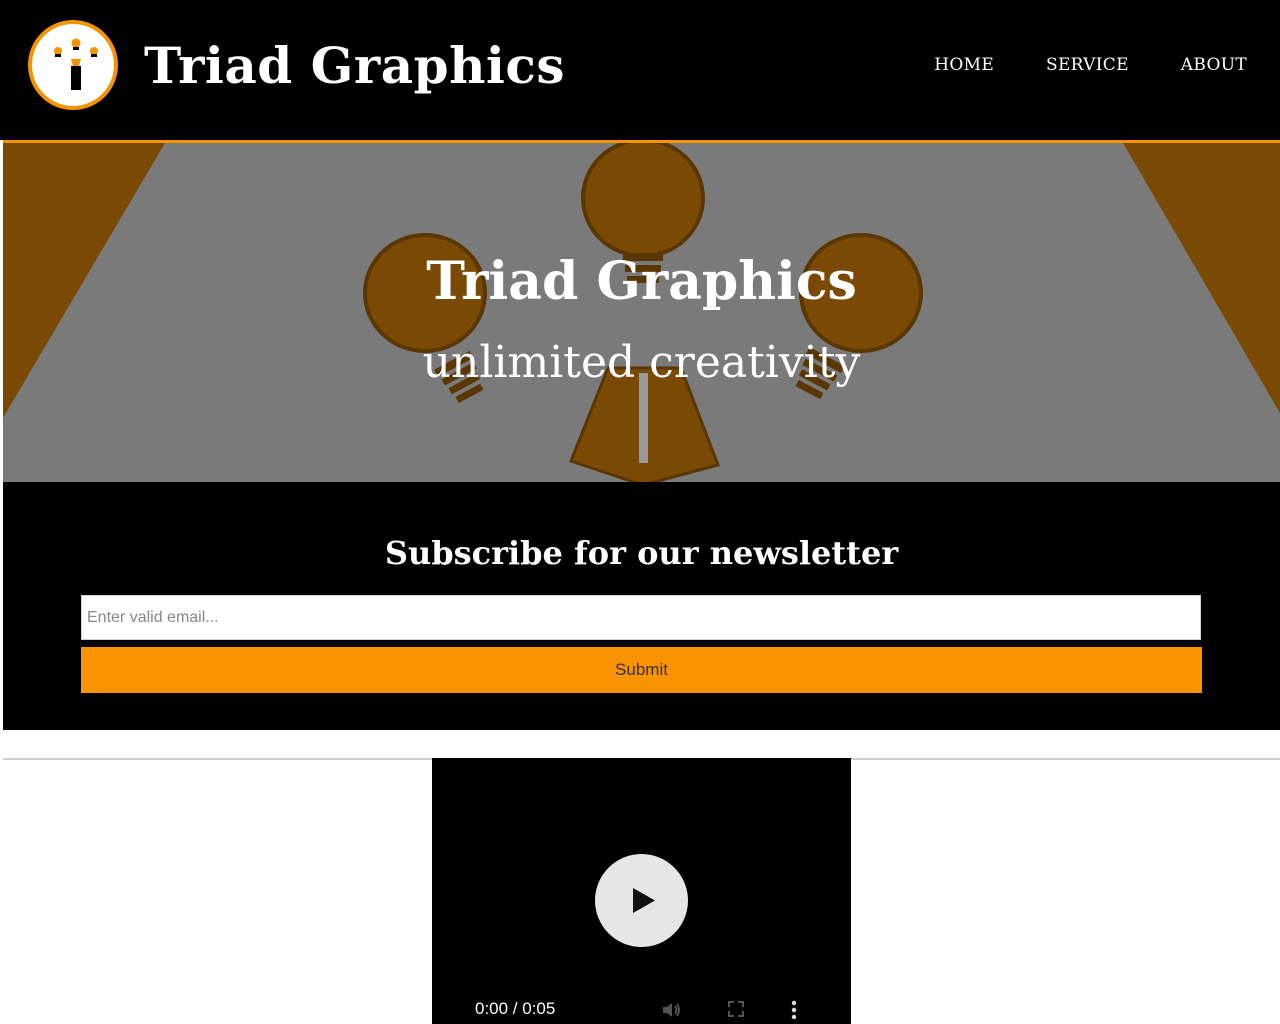 The width and height of the screenshot is (1280, 1024). What do you see at coordinates (641, 553) in the screenshot?
I see `newsletter-title: Subscribe for our newsletter` at bounding box center [641, 553].